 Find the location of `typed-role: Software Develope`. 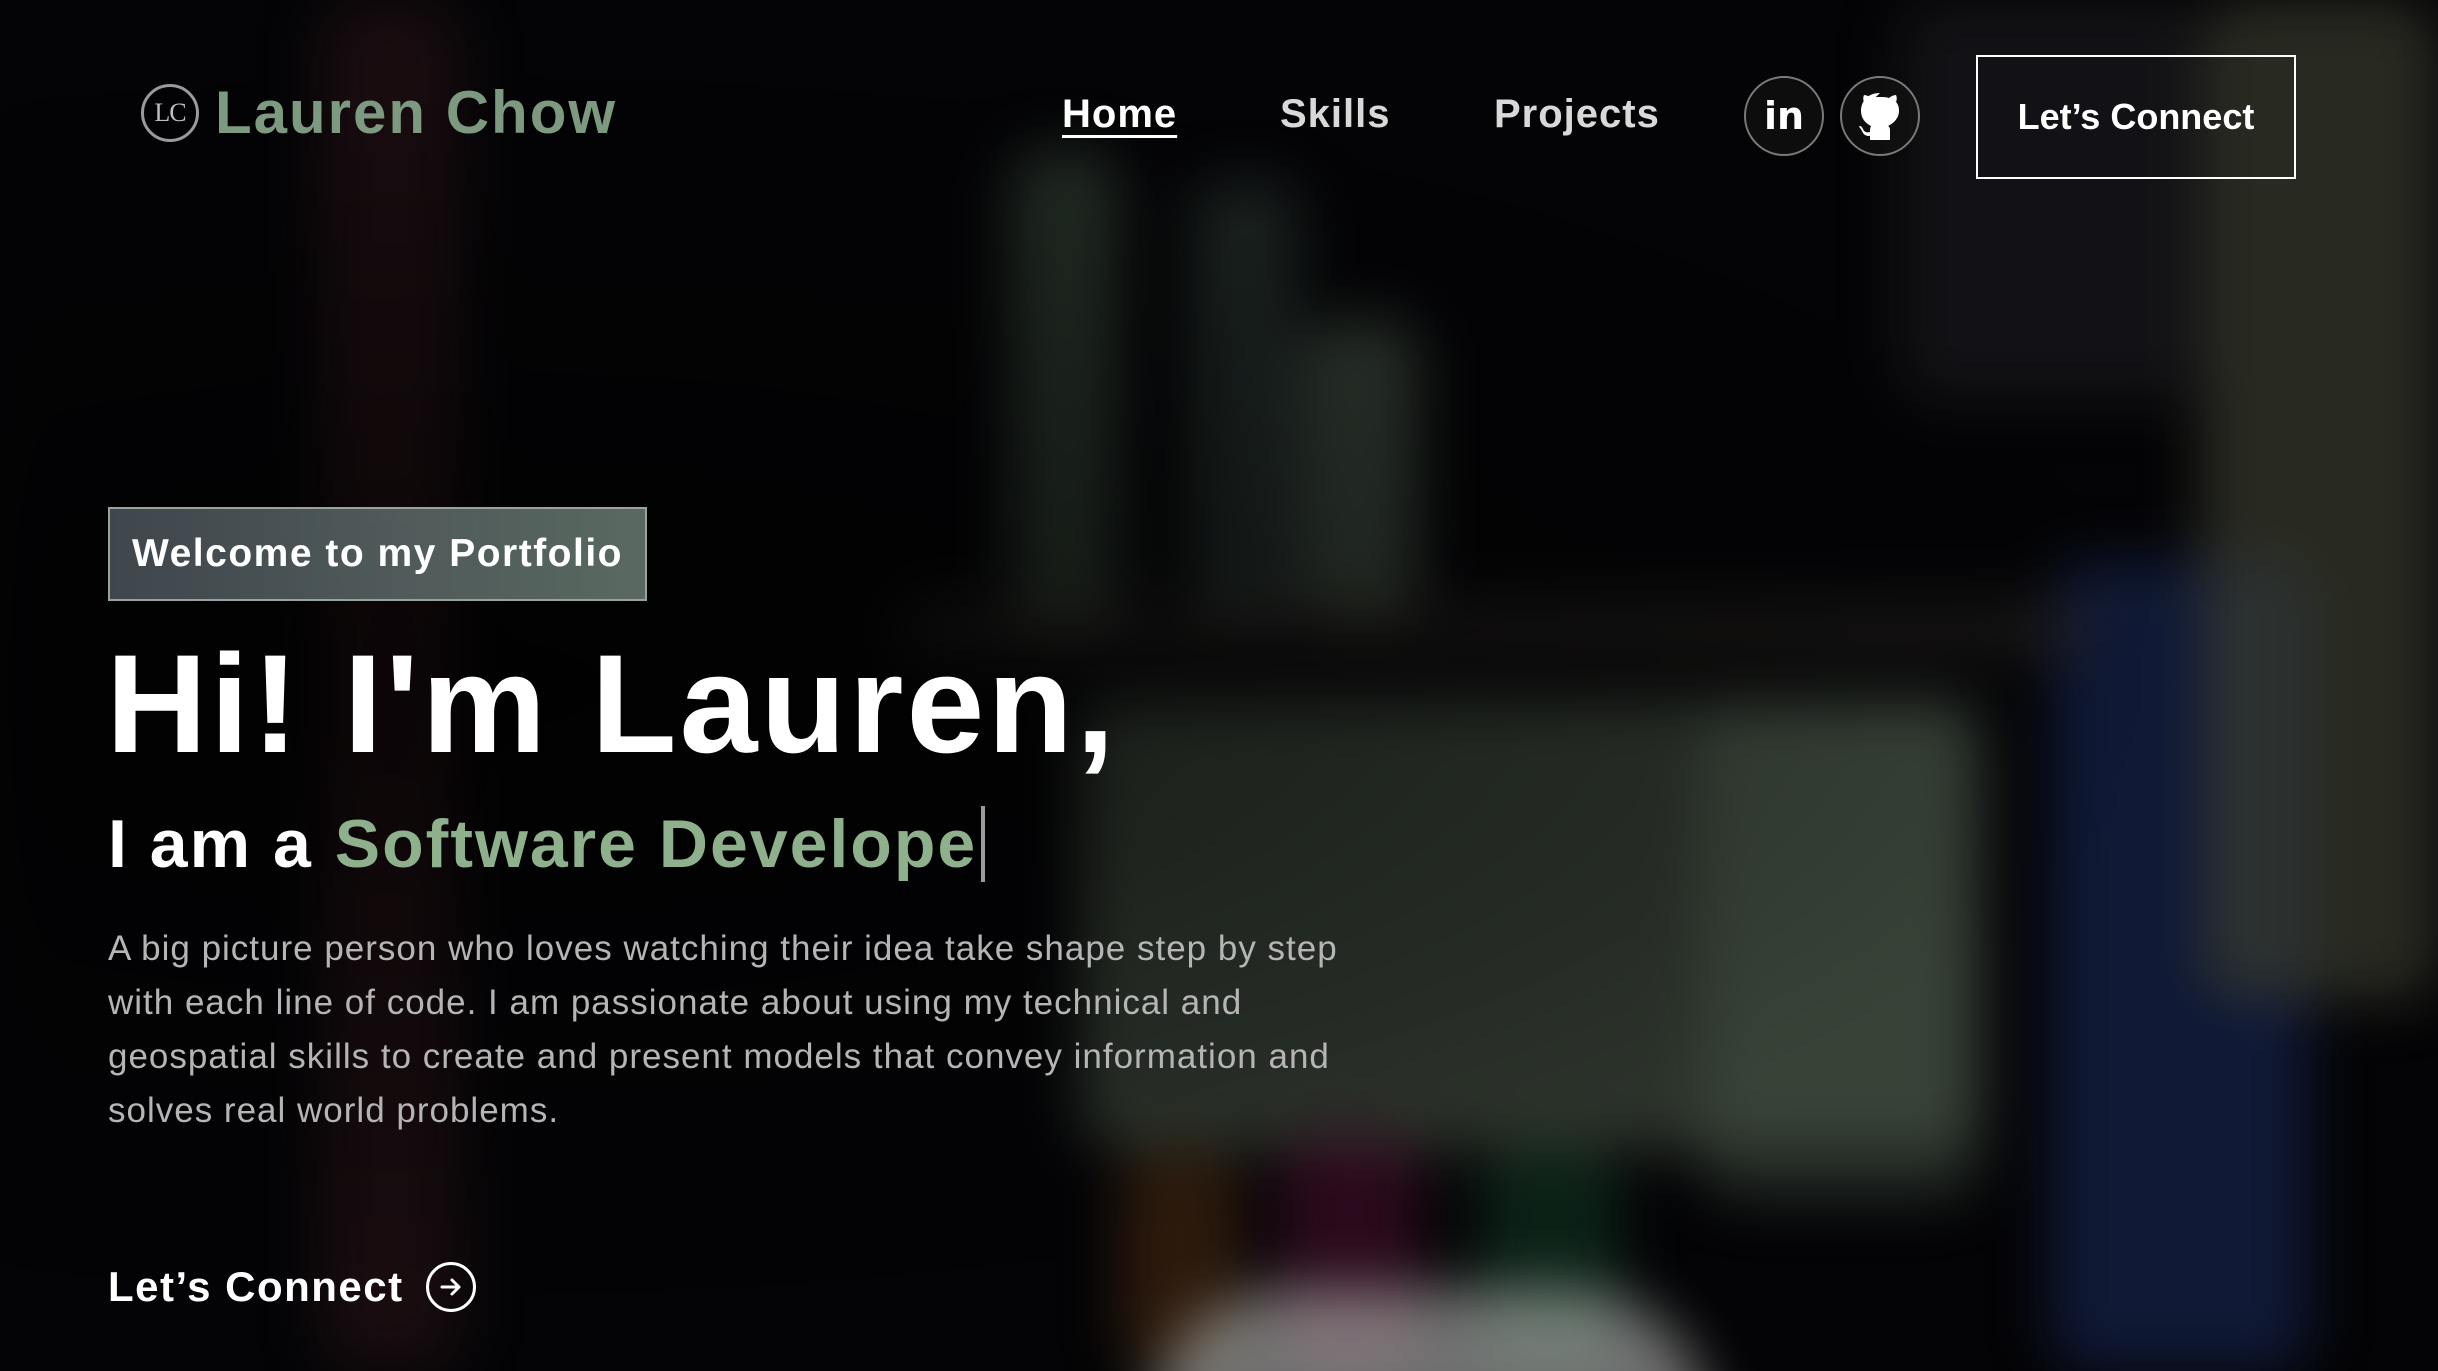

typed-role: Software Develope is located at coordinates (656, 844).